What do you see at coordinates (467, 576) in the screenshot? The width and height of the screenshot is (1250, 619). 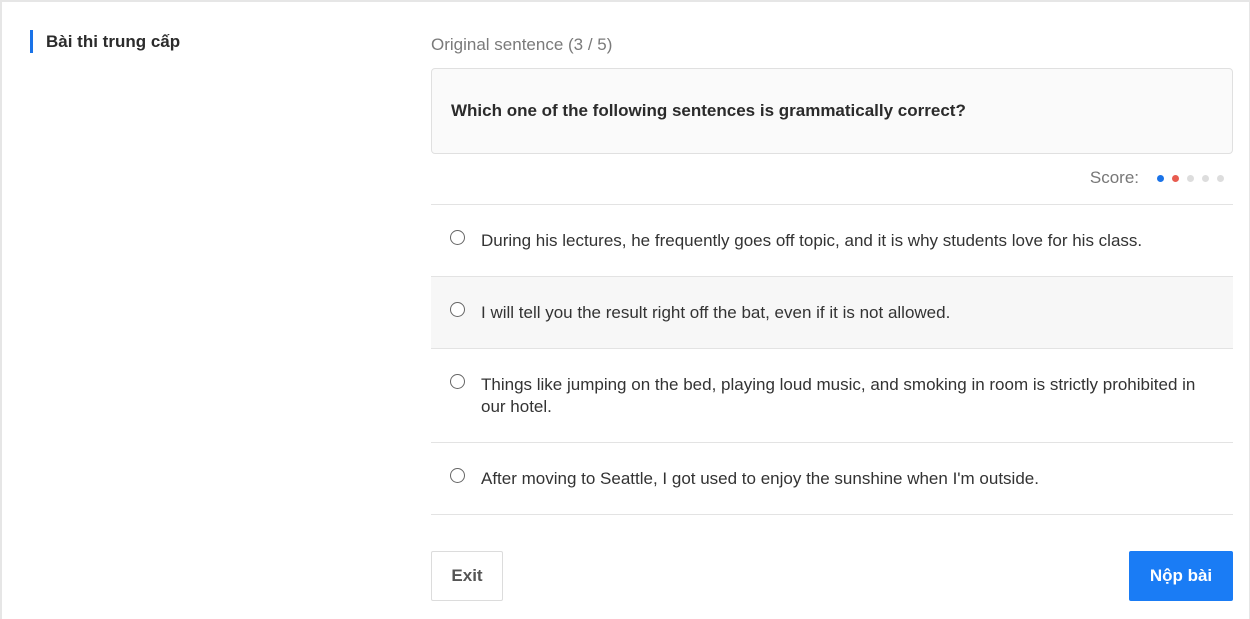 I see `exit-button: Exit` at bounding box center [467, 576].